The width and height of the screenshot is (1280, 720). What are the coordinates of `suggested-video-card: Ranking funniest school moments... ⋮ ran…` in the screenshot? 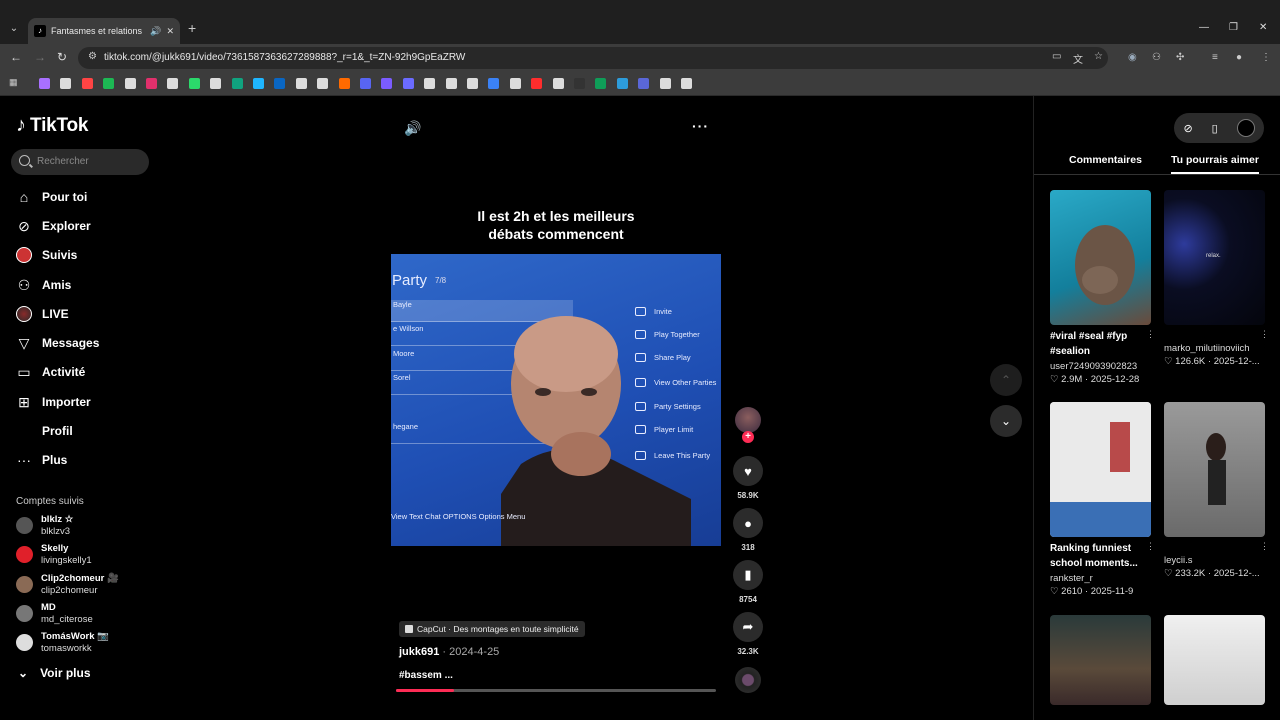 It's located at (1102, 499).